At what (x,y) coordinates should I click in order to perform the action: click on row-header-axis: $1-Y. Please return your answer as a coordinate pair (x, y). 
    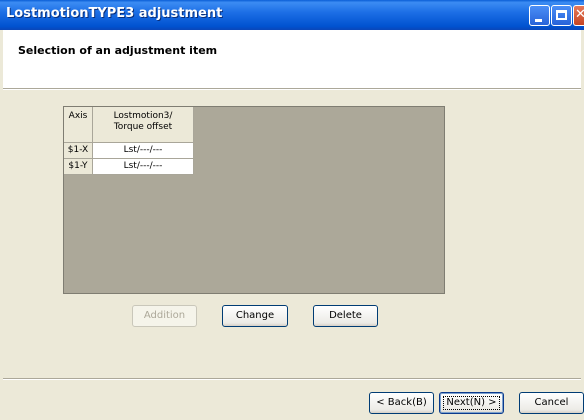
    Looking at the image, I should click on (78, 167).